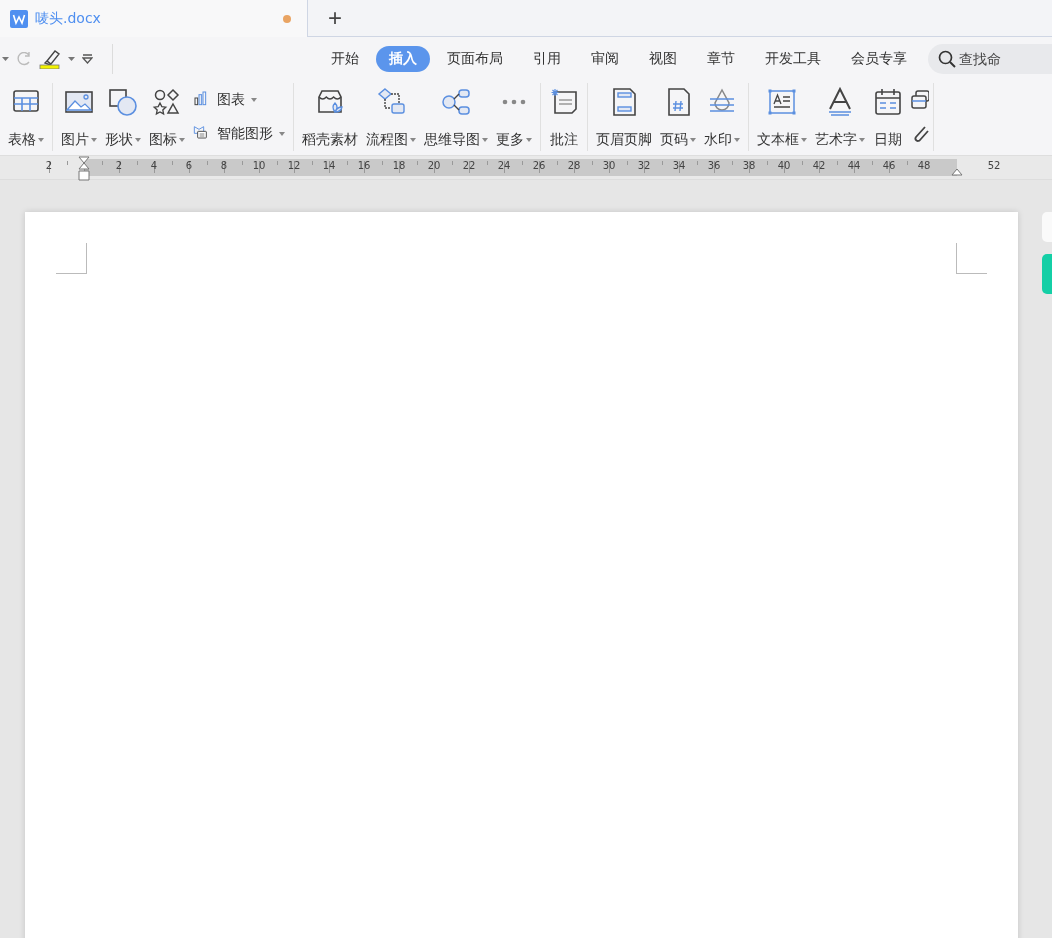 The height and width of the screenshot is (938, 1052). What do you see at coordinates (434, 165) in the screenshot?
I see `ruler-number: 20` at bounding box center [434, 165].